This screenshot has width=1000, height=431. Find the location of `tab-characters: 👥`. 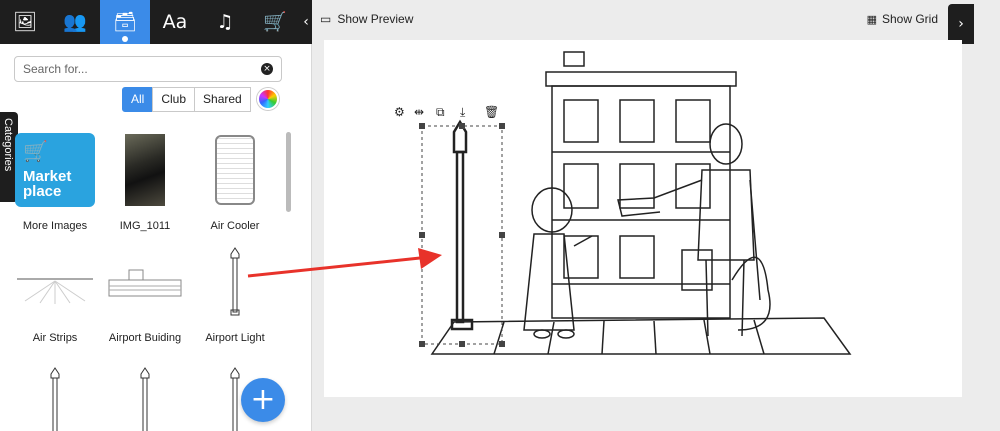

tab-characters: 👥 is located at coordinates (75, 22).